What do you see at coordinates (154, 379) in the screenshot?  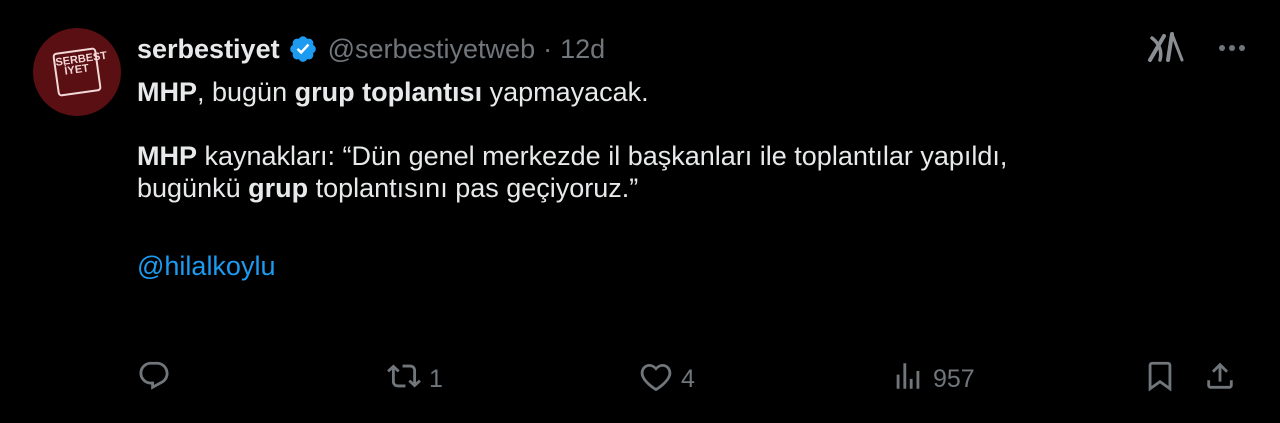 I see `reply-icon` at bounding box center [154, 379].